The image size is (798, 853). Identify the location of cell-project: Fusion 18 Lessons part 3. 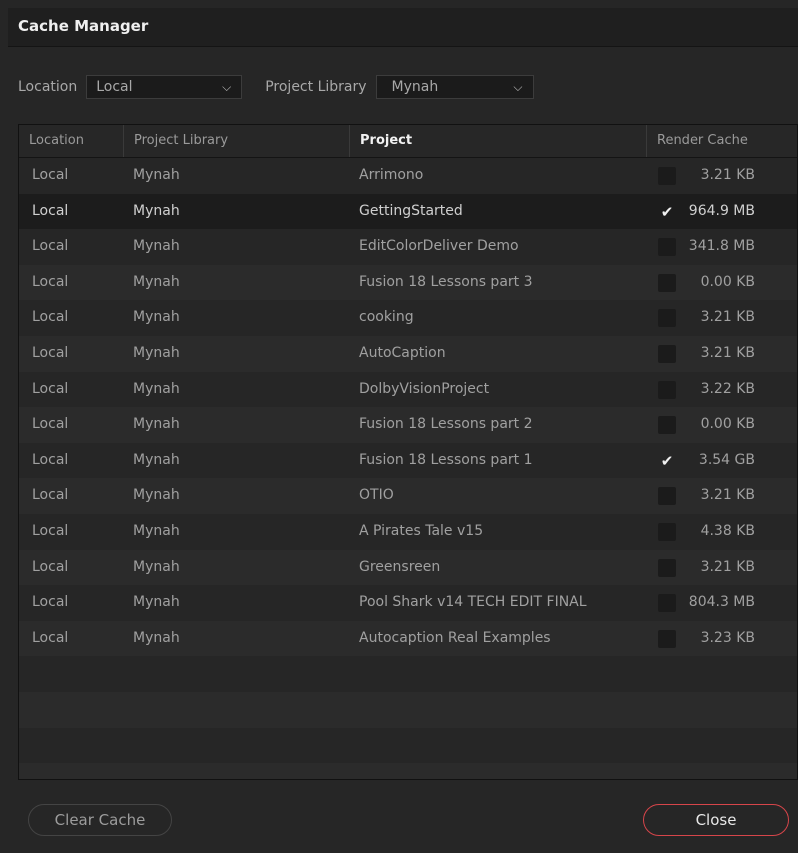
(446, 281).